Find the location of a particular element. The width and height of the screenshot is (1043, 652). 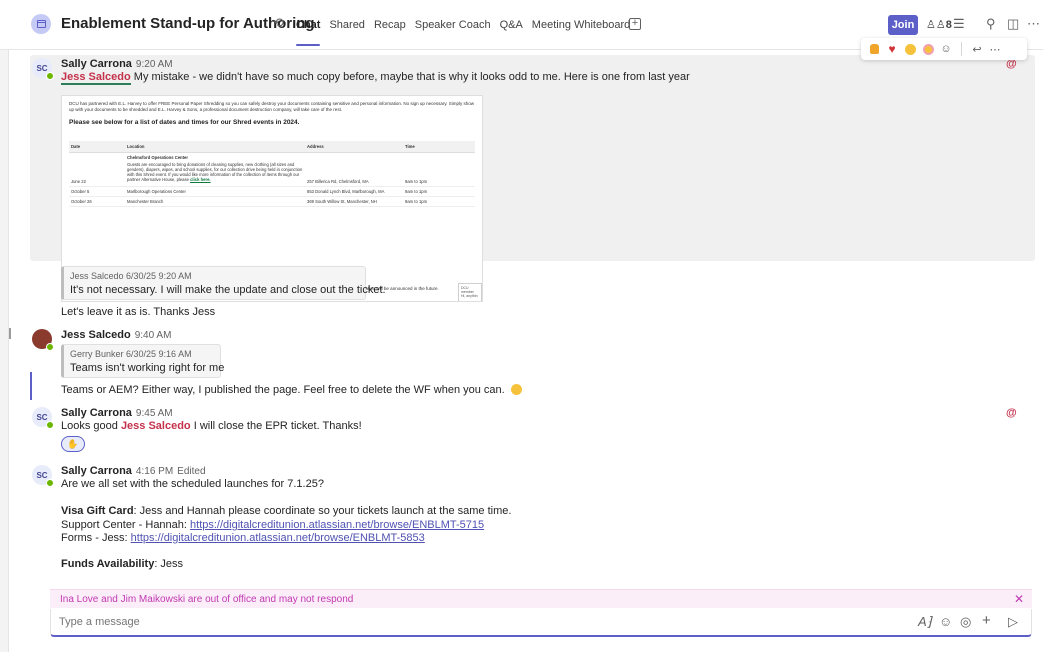

location-title: Chelmsford Operations Center is located at coordinates (157, 157).